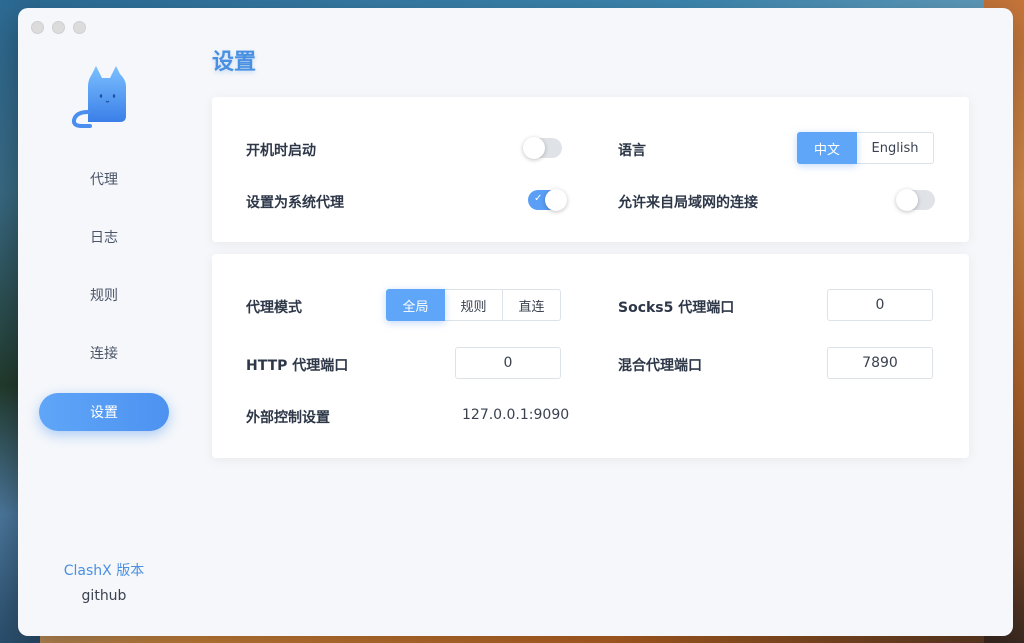 Image resolution: width=1024 pixels, height=643 pixels. I want to click on proxy-mode-direct: 直连, so click(531, 305).